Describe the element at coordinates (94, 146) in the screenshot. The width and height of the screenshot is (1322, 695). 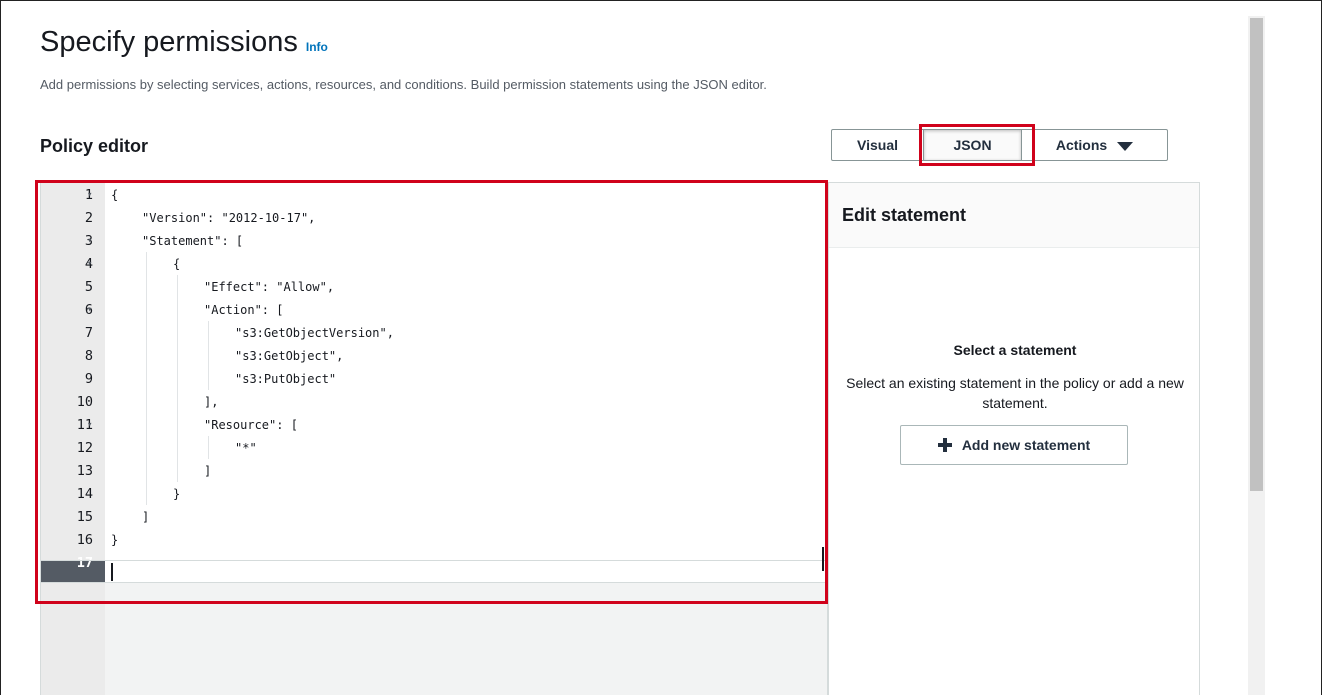
I see `policy-editor-title: Policy editor` at that location.